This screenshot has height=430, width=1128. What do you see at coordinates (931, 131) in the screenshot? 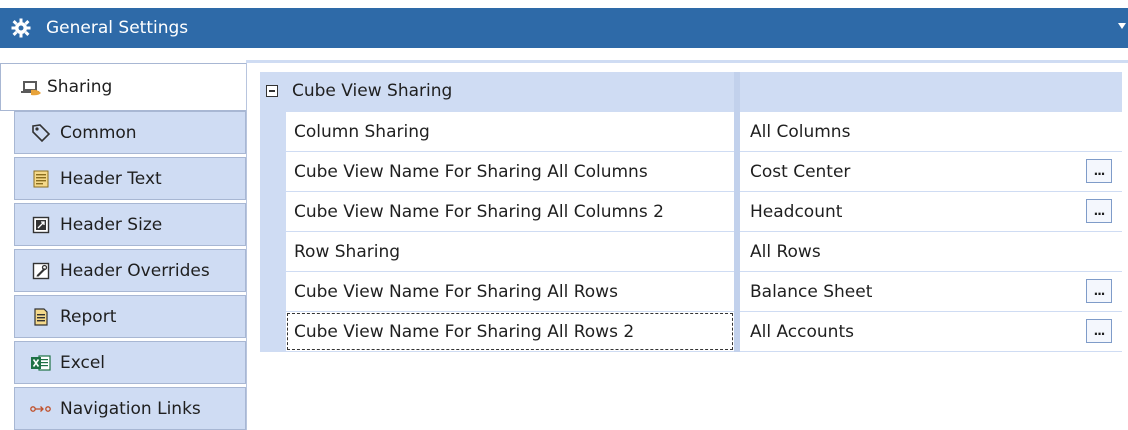
I see `property-value: All Columns` at bounding box center [931, 131].